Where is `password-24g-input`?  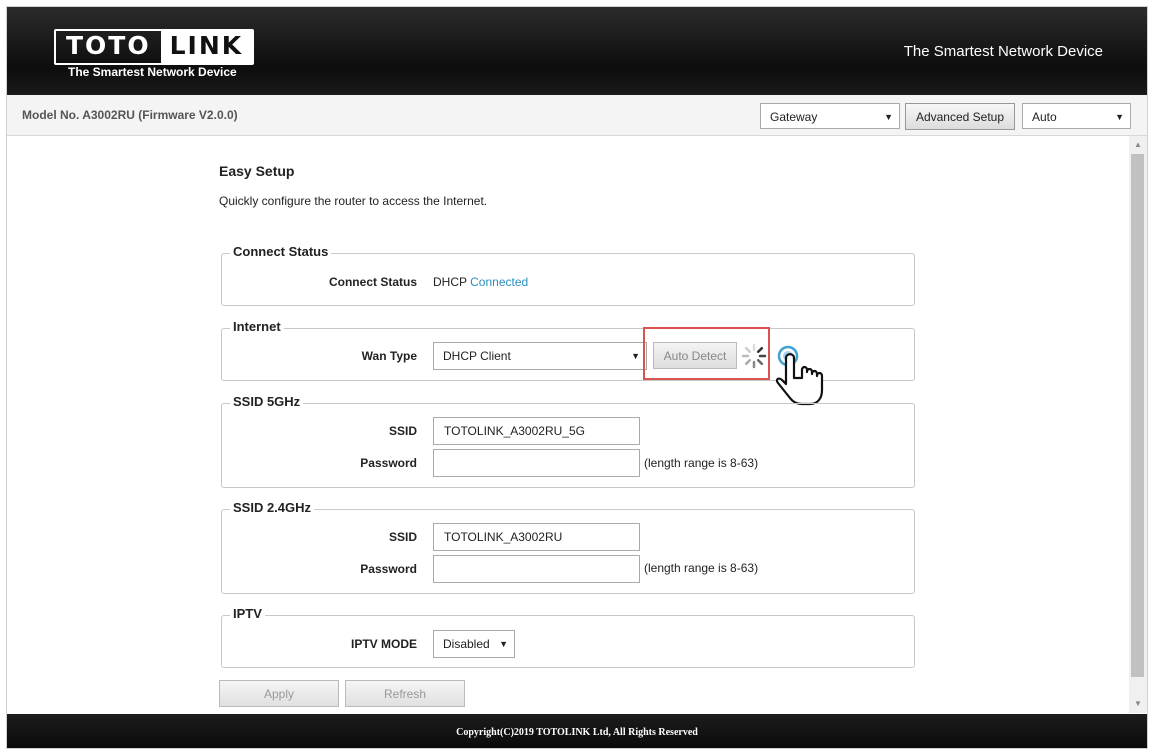
password-24g-input is located at coordinates (536, 569).